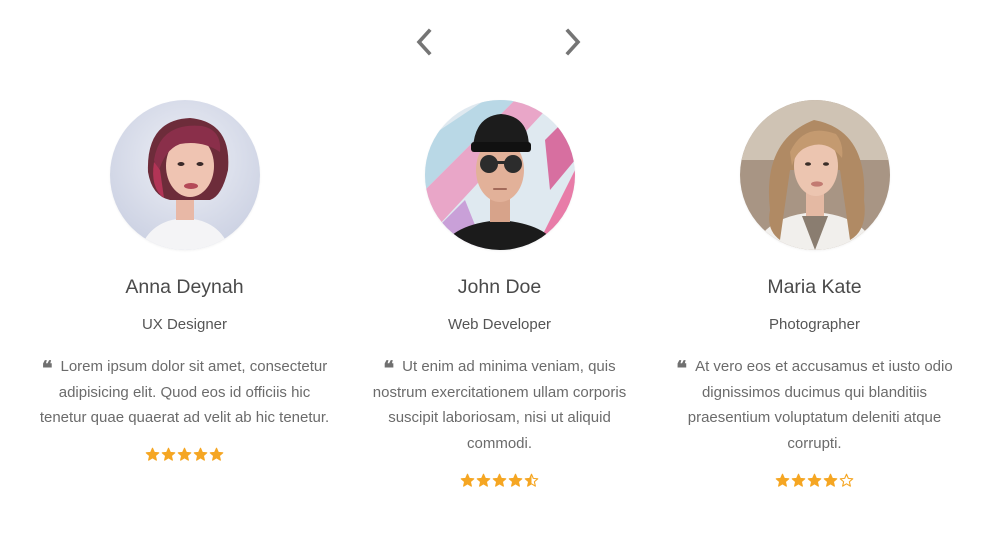 This screenshot has width=999, height=535. I want to click on carousel-prev-button, so click(425, 42).